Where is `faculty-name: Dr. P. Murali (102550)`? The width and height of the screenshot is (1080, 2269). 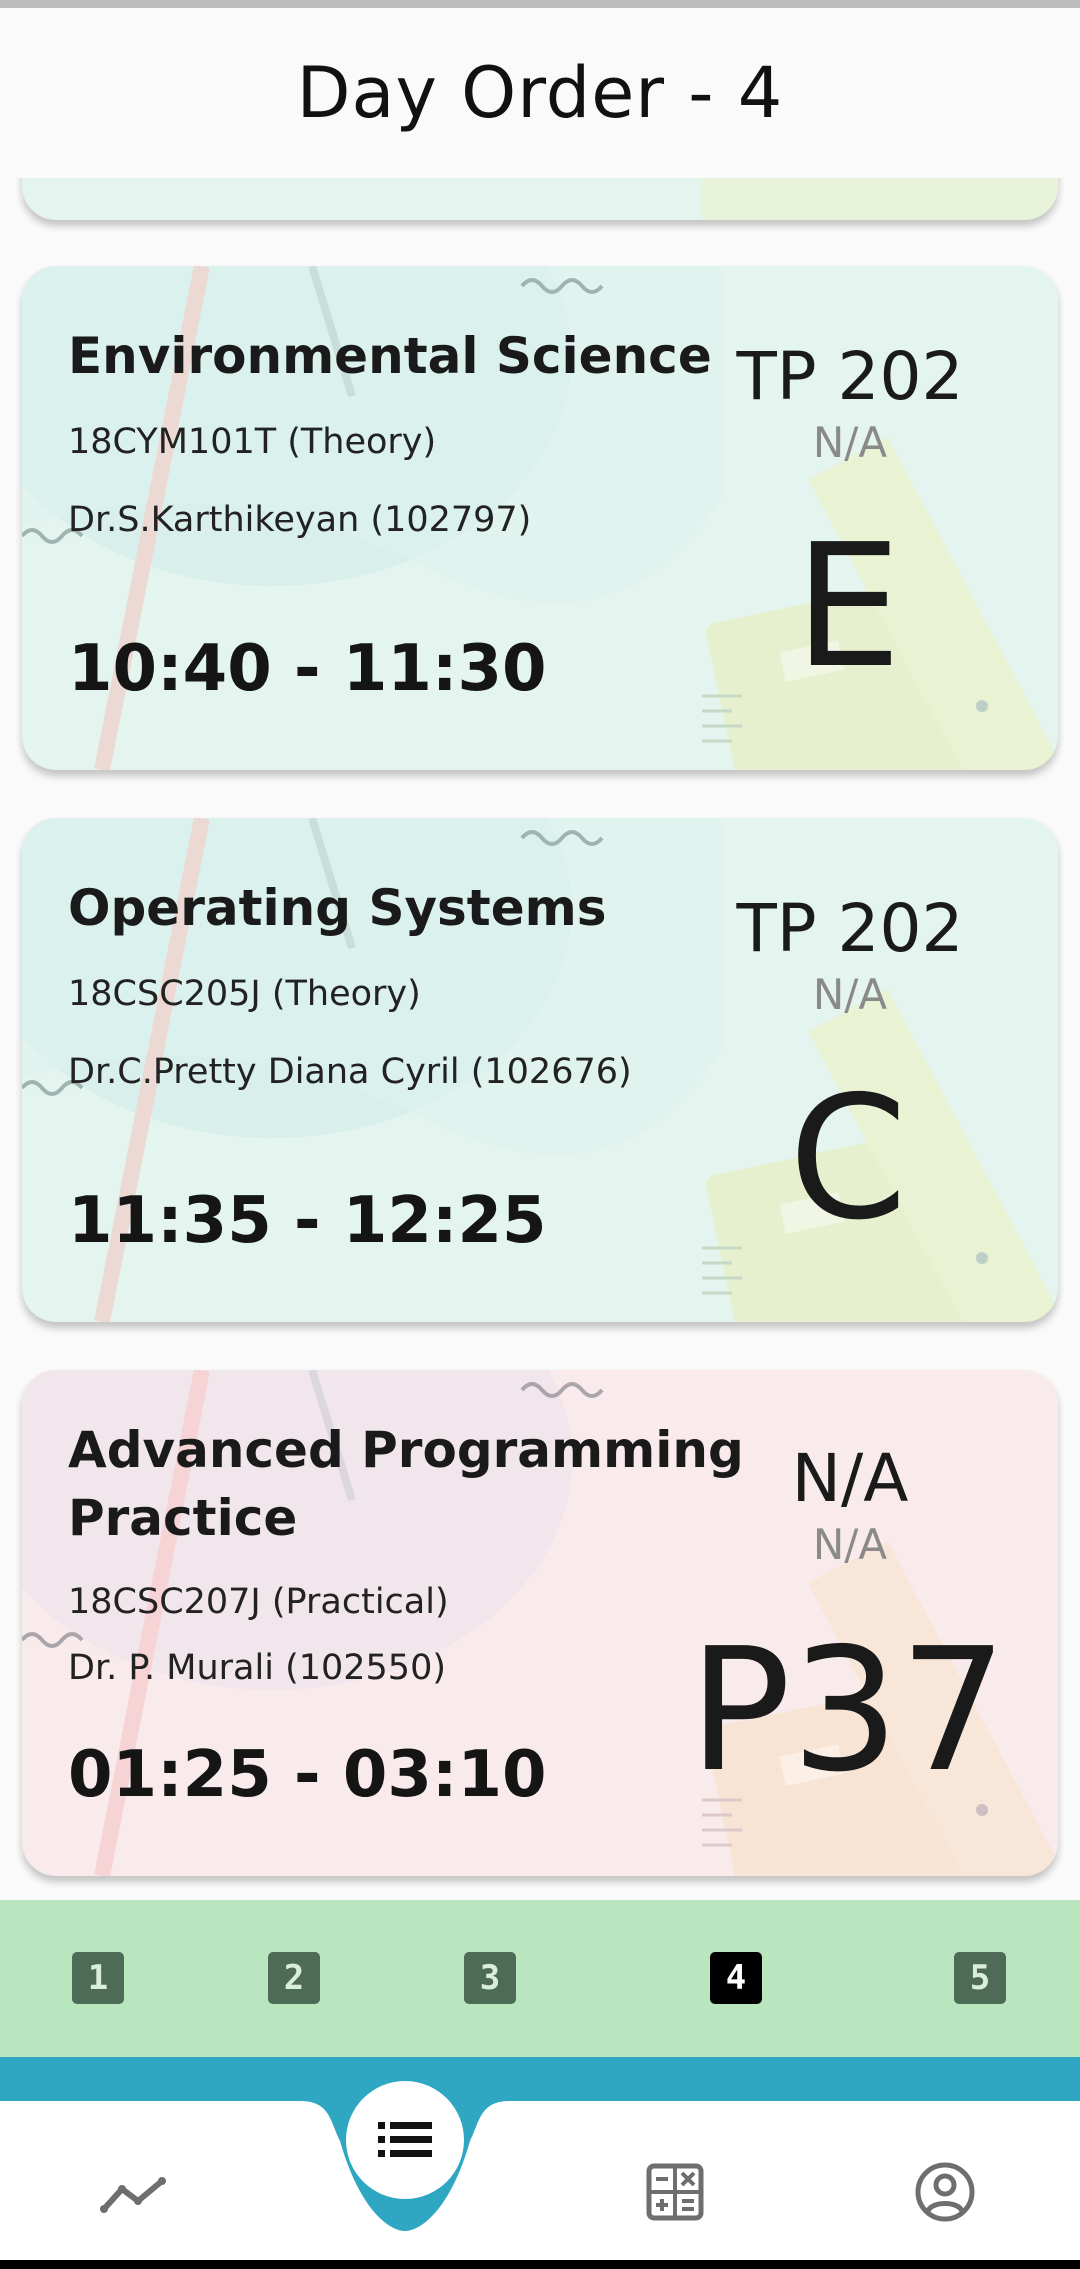 faculty-name: Dr. P. Murali (102550) is located at coordinates (257, 1668).